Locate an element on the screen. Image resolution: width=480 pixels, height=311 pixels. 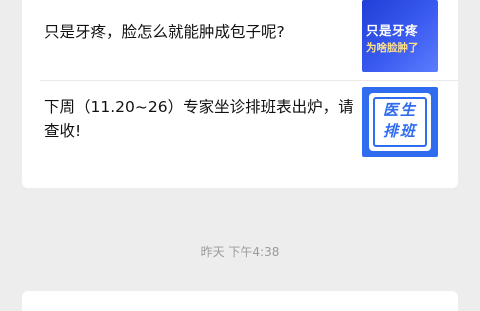
article-thumbnail: 医生 排班 is located at coordinates (400, 122).